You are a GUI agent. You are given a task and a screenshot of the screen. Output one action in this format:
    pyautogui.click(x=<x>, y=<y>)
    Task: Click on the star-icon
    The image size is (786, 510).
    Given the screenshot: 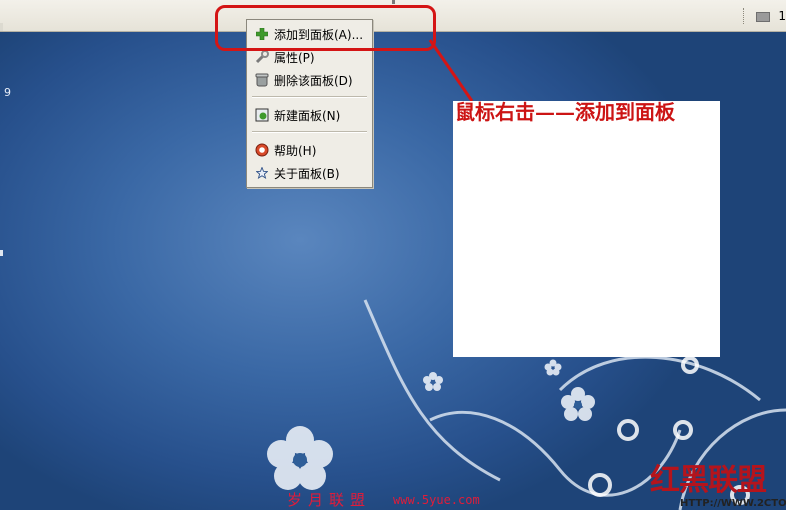 What is the action you would take?
    pyautogui.click(x=262, y=173)
    